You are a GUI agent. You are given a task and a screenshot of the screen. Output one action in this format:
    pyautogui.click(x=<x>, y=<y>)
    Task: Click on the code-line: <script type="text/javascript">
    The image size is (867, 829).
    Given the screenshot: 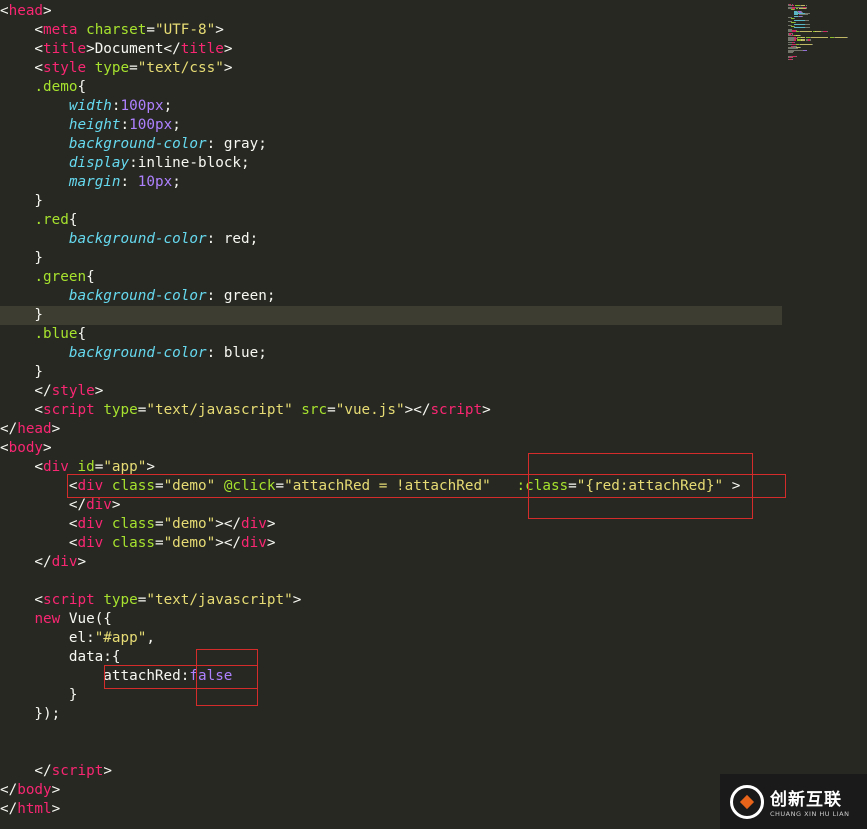 What is the action you would take?
    pyautogui.click(x=391, y=600)
    